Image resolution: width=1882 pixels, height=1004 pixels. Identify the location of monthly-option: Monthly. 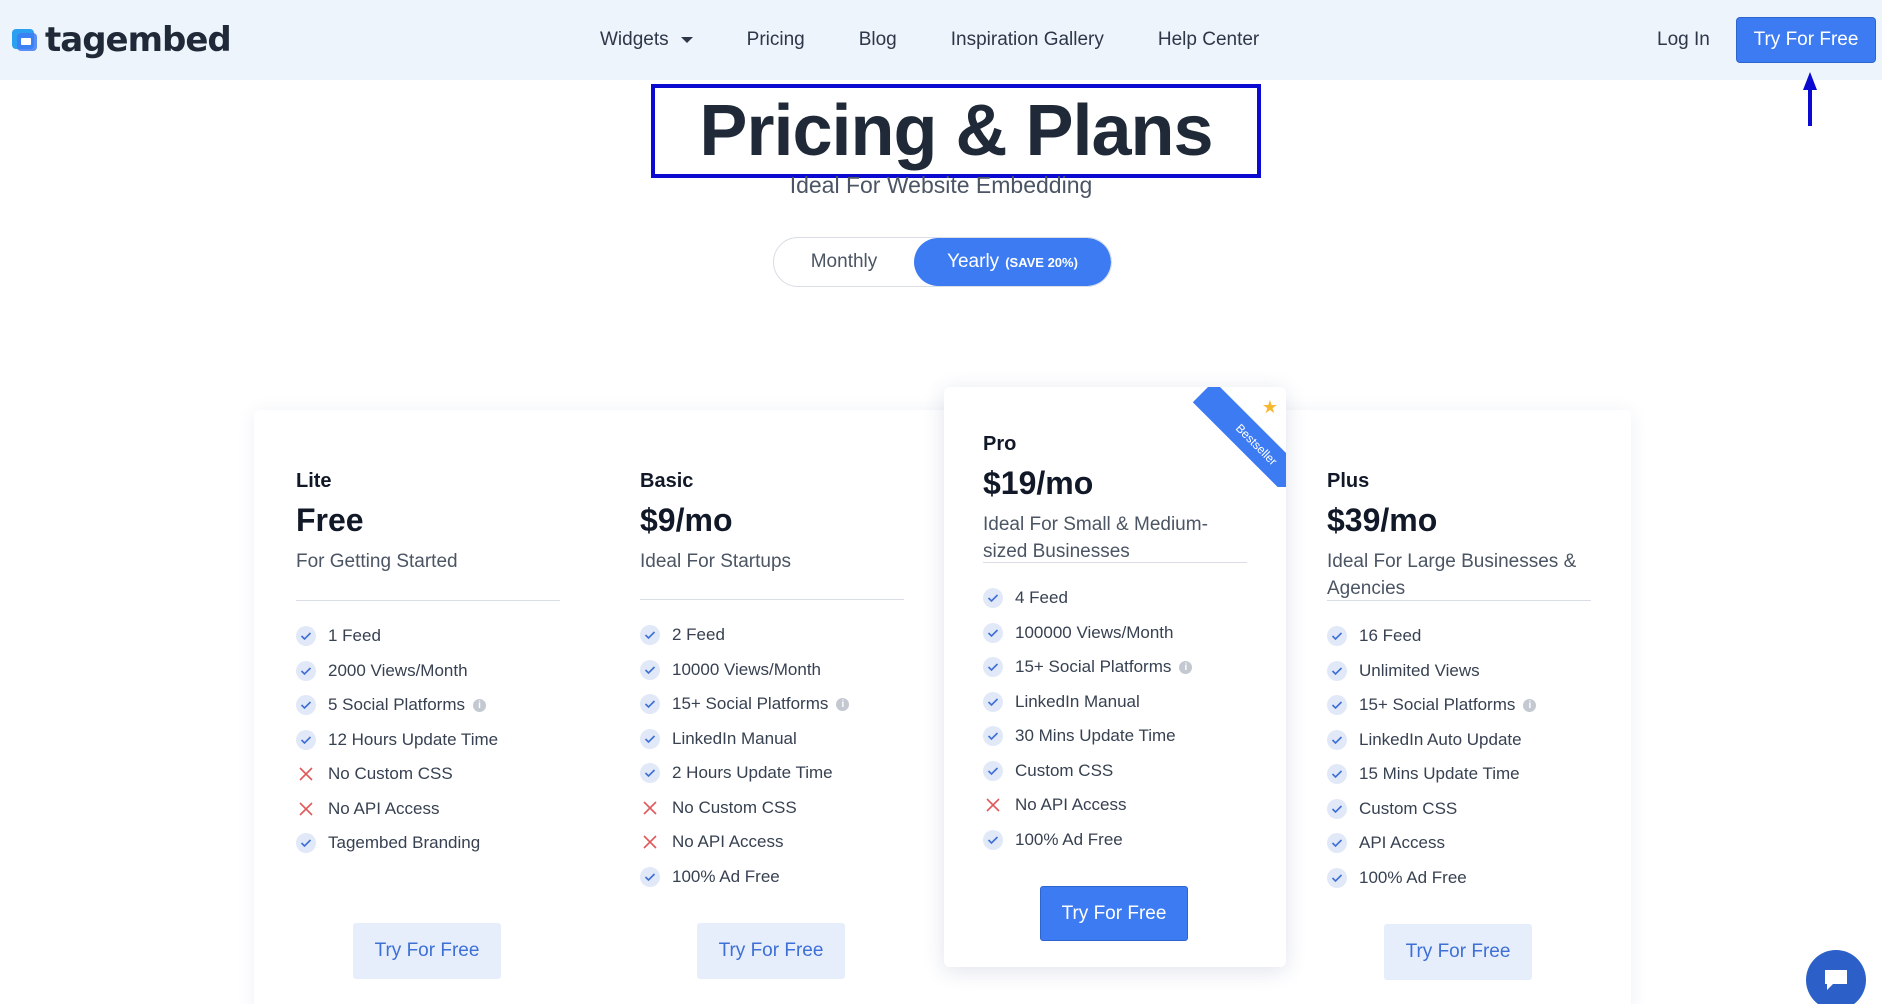
(844, 262).